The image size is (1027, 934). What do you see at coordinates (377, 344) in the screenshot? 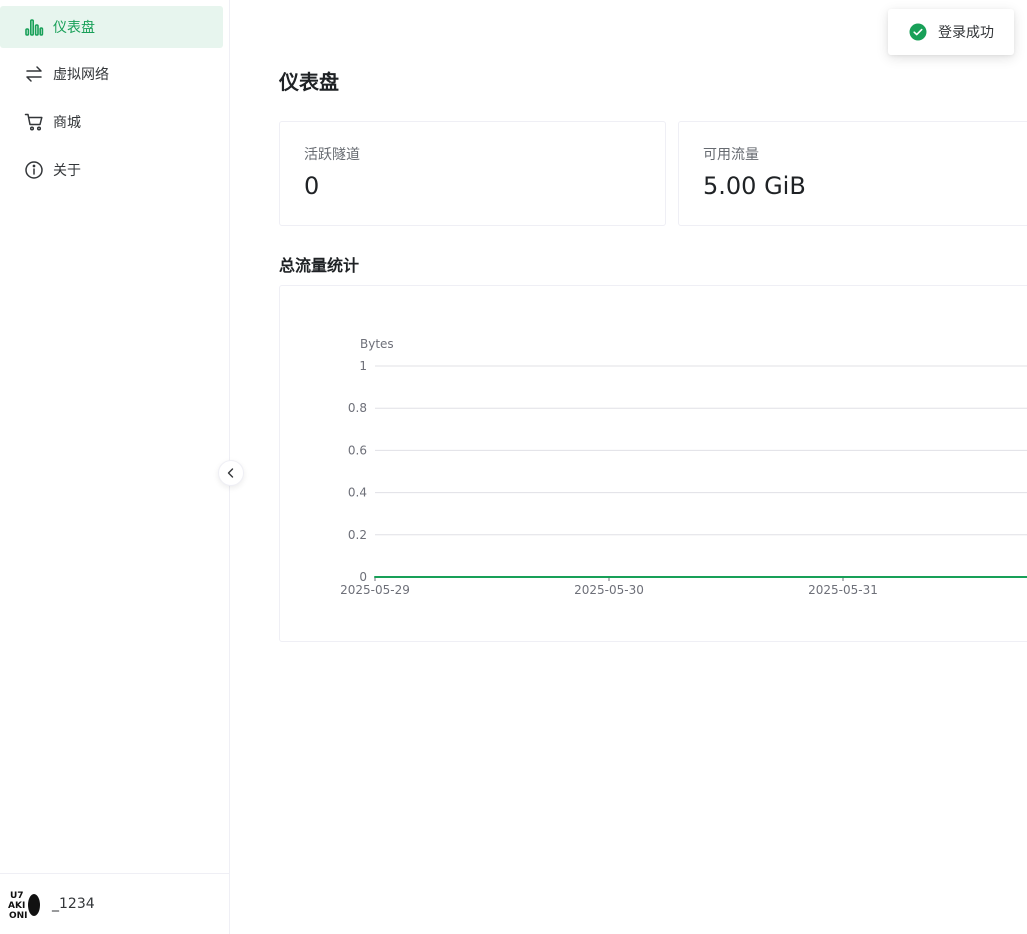
I see `y-axis-label: Bytes` at bounding box center [377, 344].